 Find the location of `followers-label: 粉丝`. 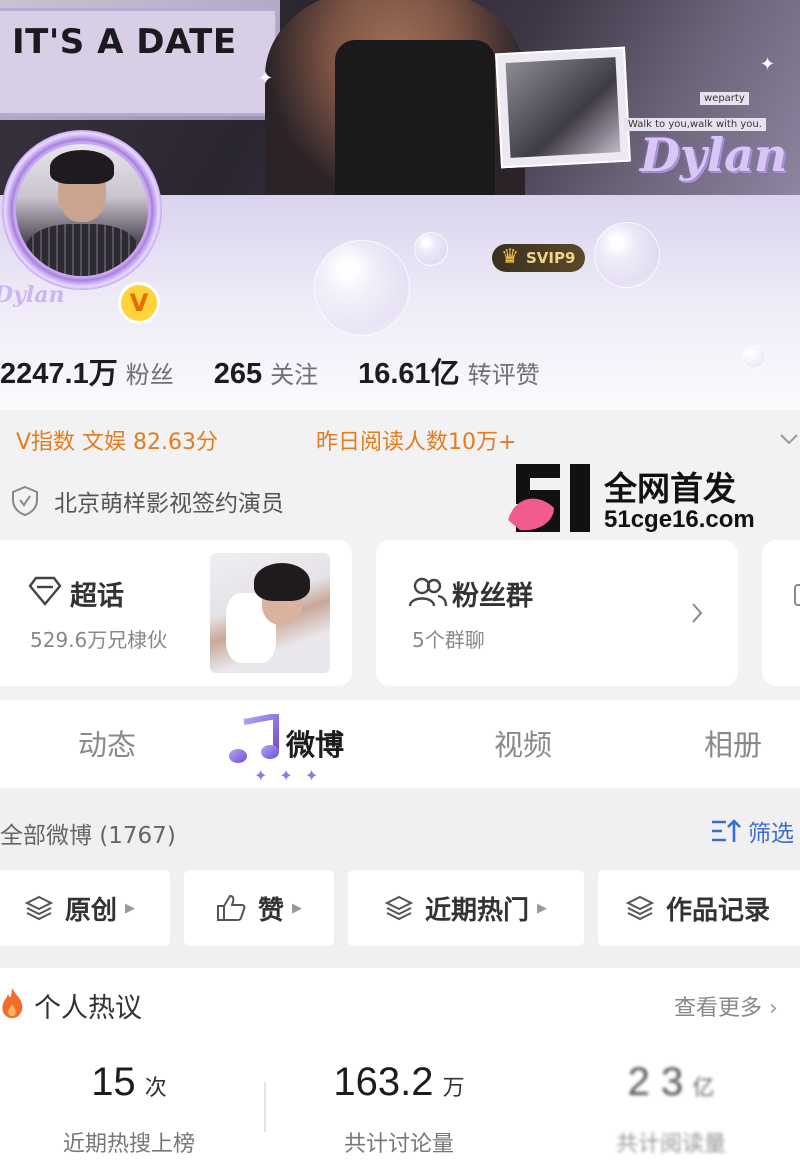

followers-label: 粉丝 is located at coordinates (150, 372).